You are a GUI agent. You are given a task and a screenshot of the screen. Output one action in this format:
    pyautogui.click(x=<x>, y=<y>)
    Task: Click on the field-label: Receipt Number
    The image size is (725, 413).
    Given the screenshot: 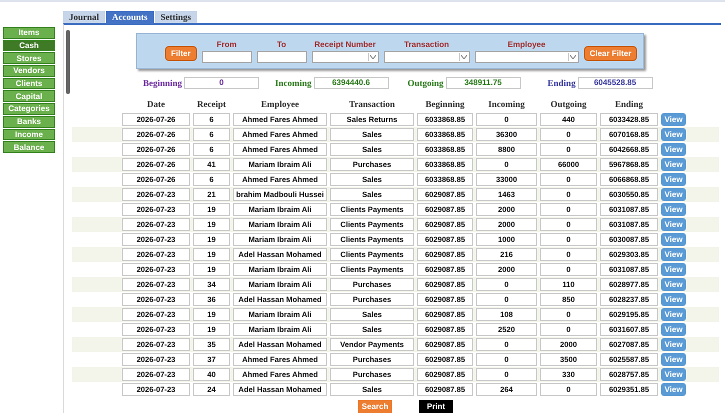 What is the action you would take?
    pyautogui.click(x=345, y=44)
    